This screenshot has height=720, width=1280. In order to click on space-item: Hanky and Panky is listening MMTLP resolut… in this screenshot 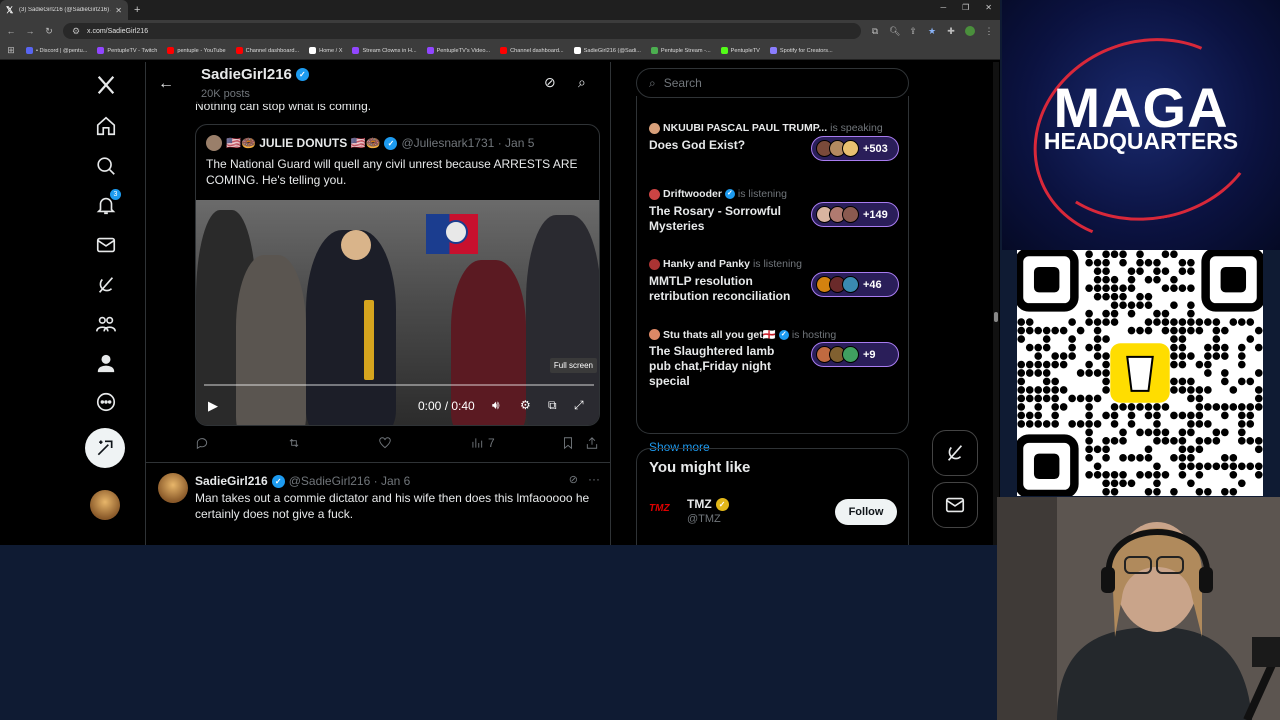, I will do `click(774, 288)`.